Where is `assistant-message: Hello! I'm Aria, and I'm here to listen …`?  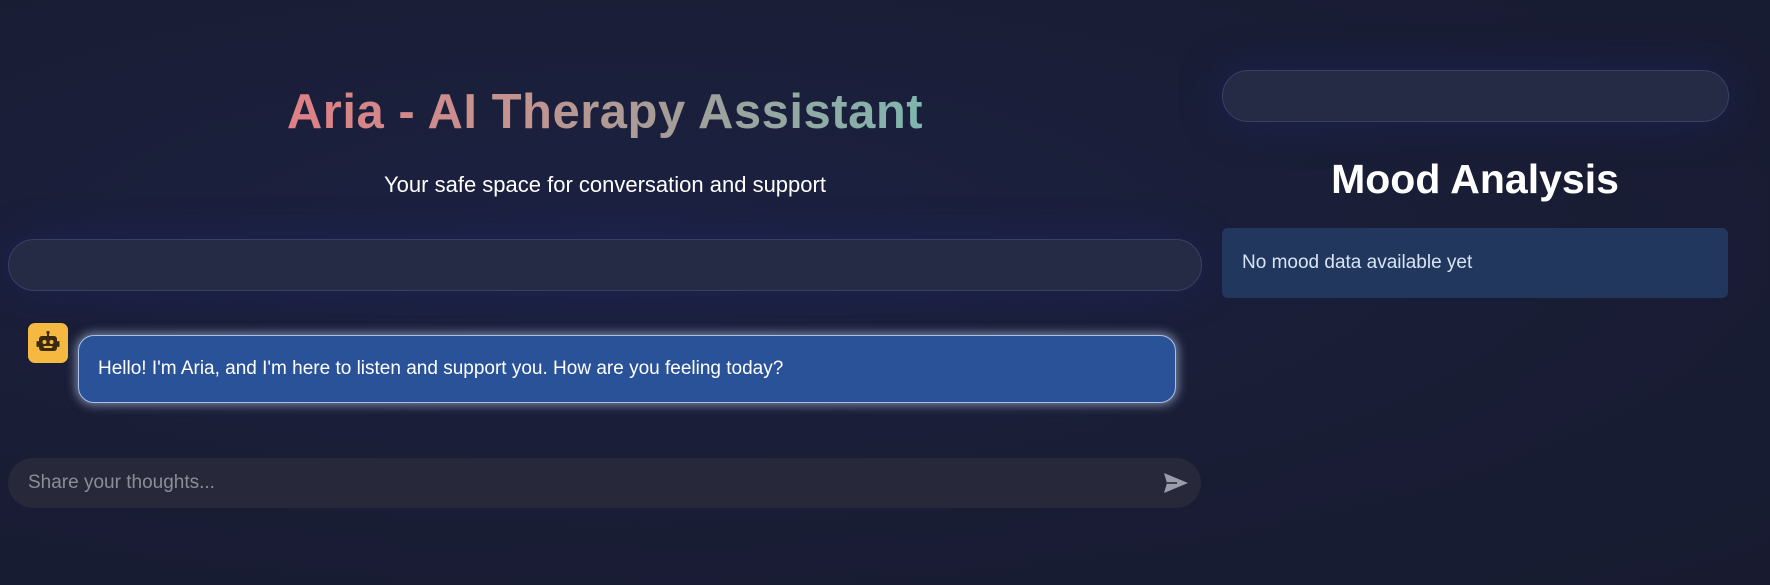
assistant-message: Hello! I'm Aria, and I'm here to listen … is located at coordinates (627, 369).